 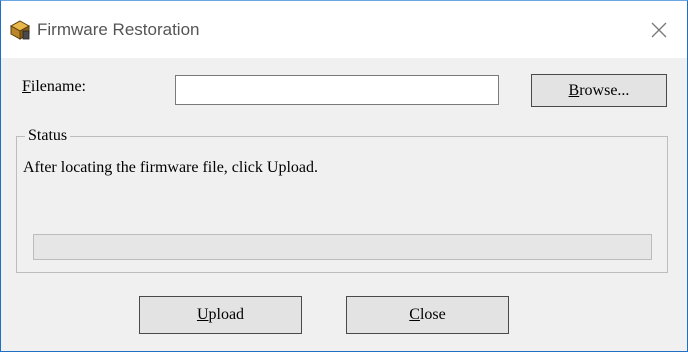 I want to click on close-button-mnemonic: C, so click(x=414, y=314).